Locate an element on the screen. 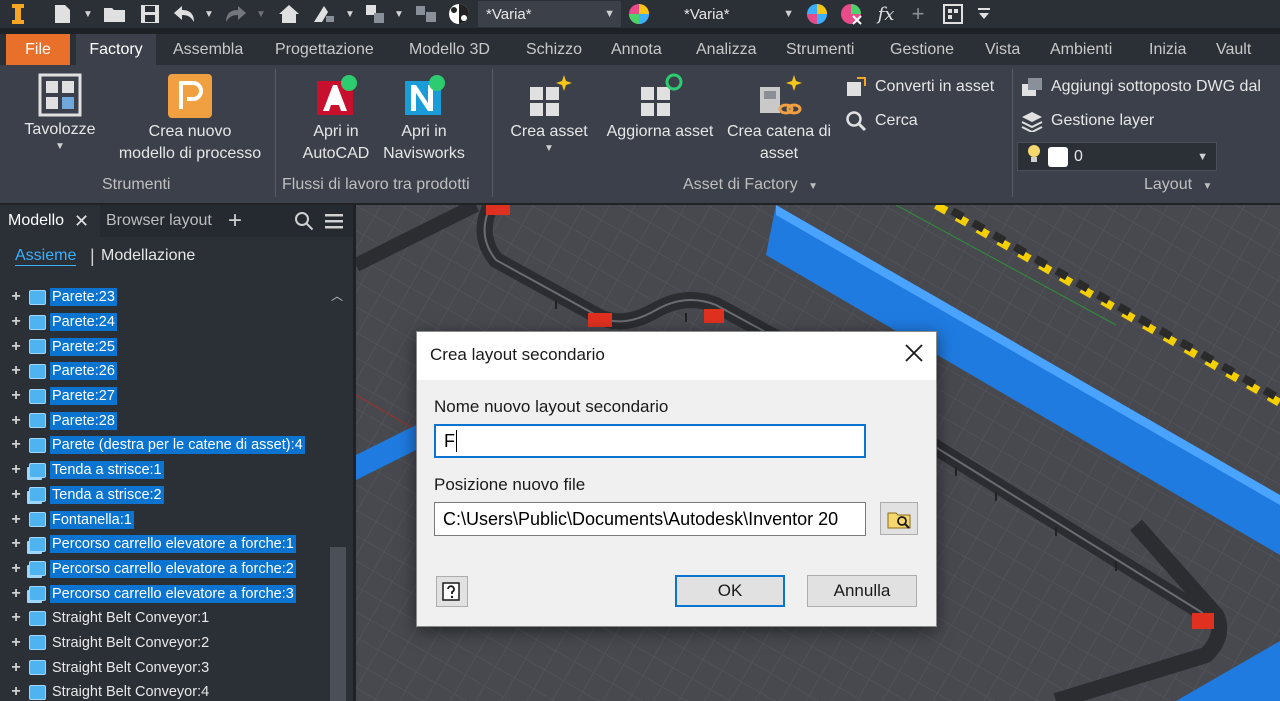 This screenshot has width=1280, height=701. crea-nuovo-modello-button: Crea nuovo modello di processo is located at coordinates (190, 119).